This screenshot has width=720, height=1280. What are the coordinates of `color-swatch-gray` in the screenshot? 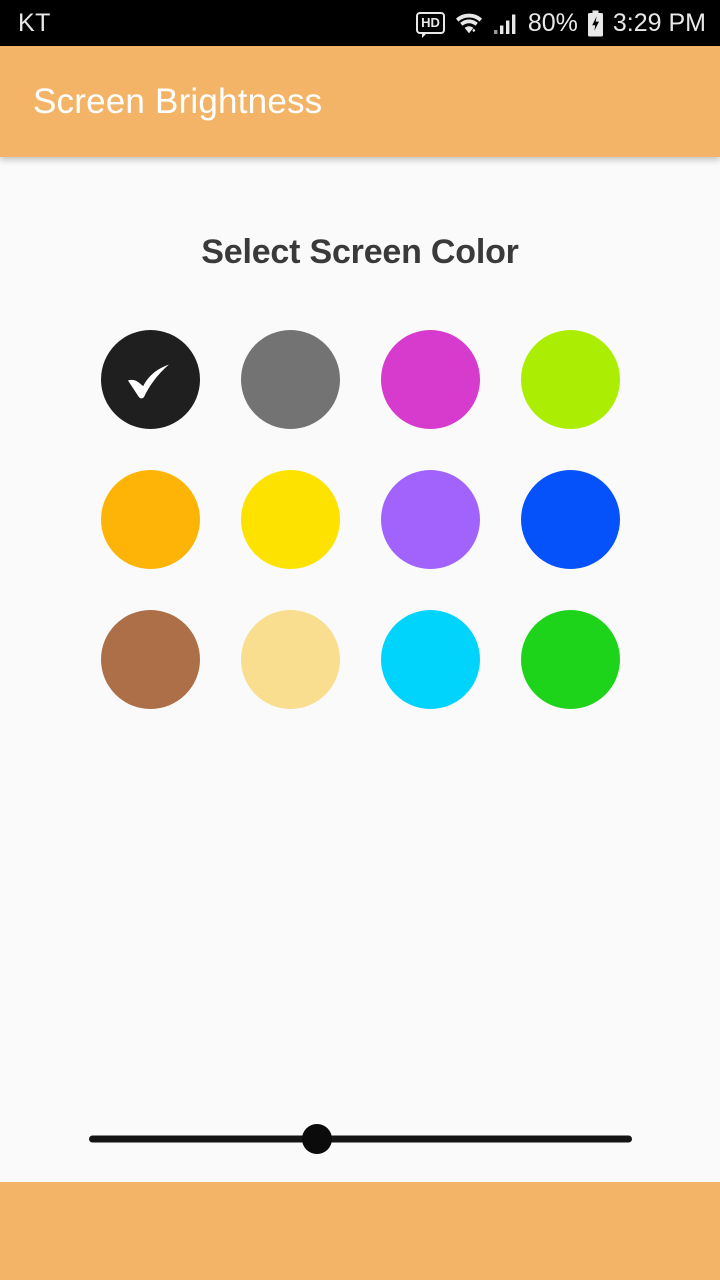 It's located at (290, 379).